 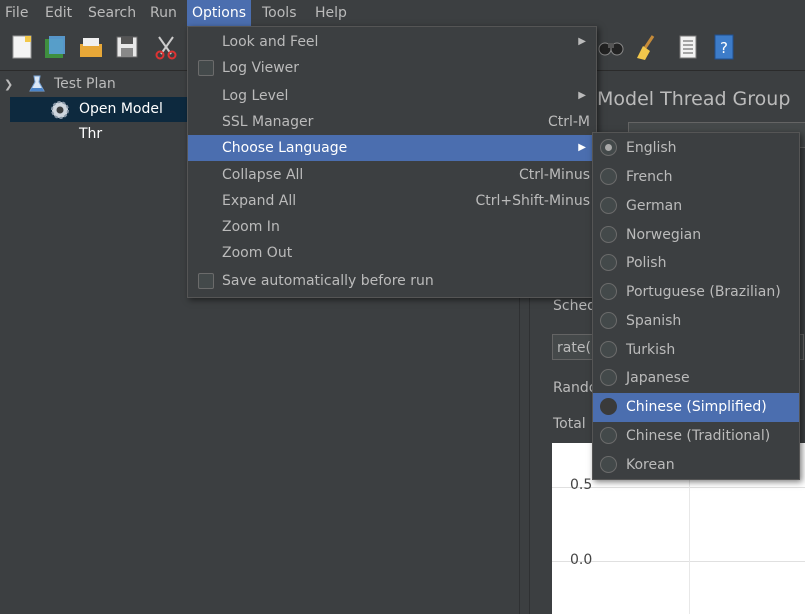 What do you see at coordinates (650, 465) in the screenshot?
I see `language-label: Korean` at bounding box center [650, 465].